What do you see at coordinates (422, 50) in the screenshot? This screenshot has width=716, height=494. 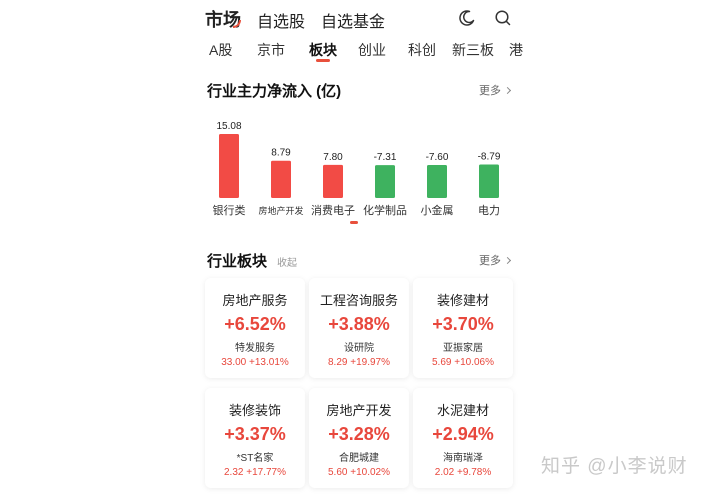 I see `subtab-star: 科创` at bounding box center [422, 50].